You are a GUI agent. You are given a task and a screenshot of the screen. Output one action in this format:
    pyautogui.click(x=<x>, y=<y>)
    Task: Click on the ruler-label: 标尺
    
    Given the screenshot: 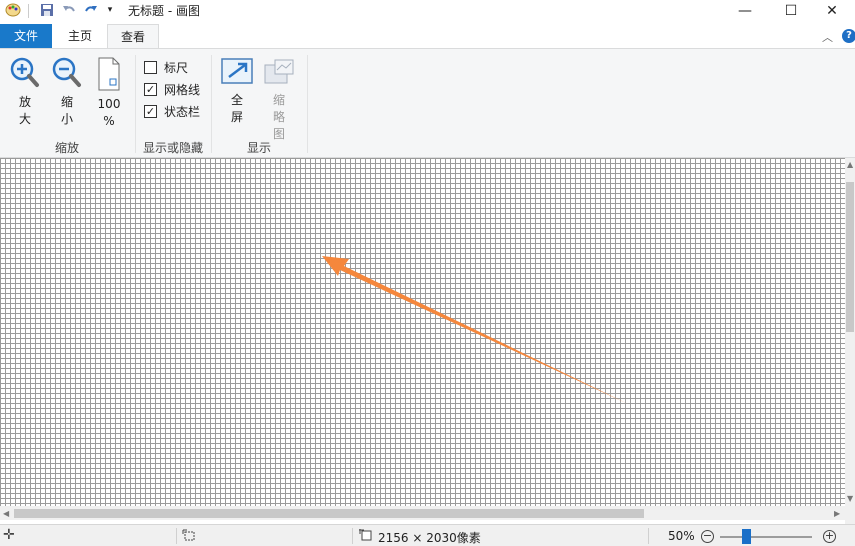 What is the action you would take?
    pyautogui.click(x=176, y=68)
    